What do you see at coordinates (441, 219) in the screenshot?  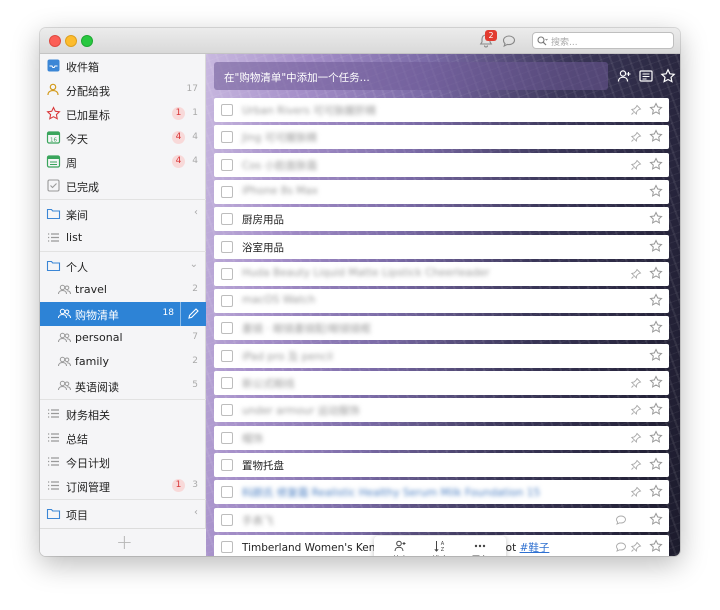 I see `task-row: 厨房用品` at bounding box center [441, 219].